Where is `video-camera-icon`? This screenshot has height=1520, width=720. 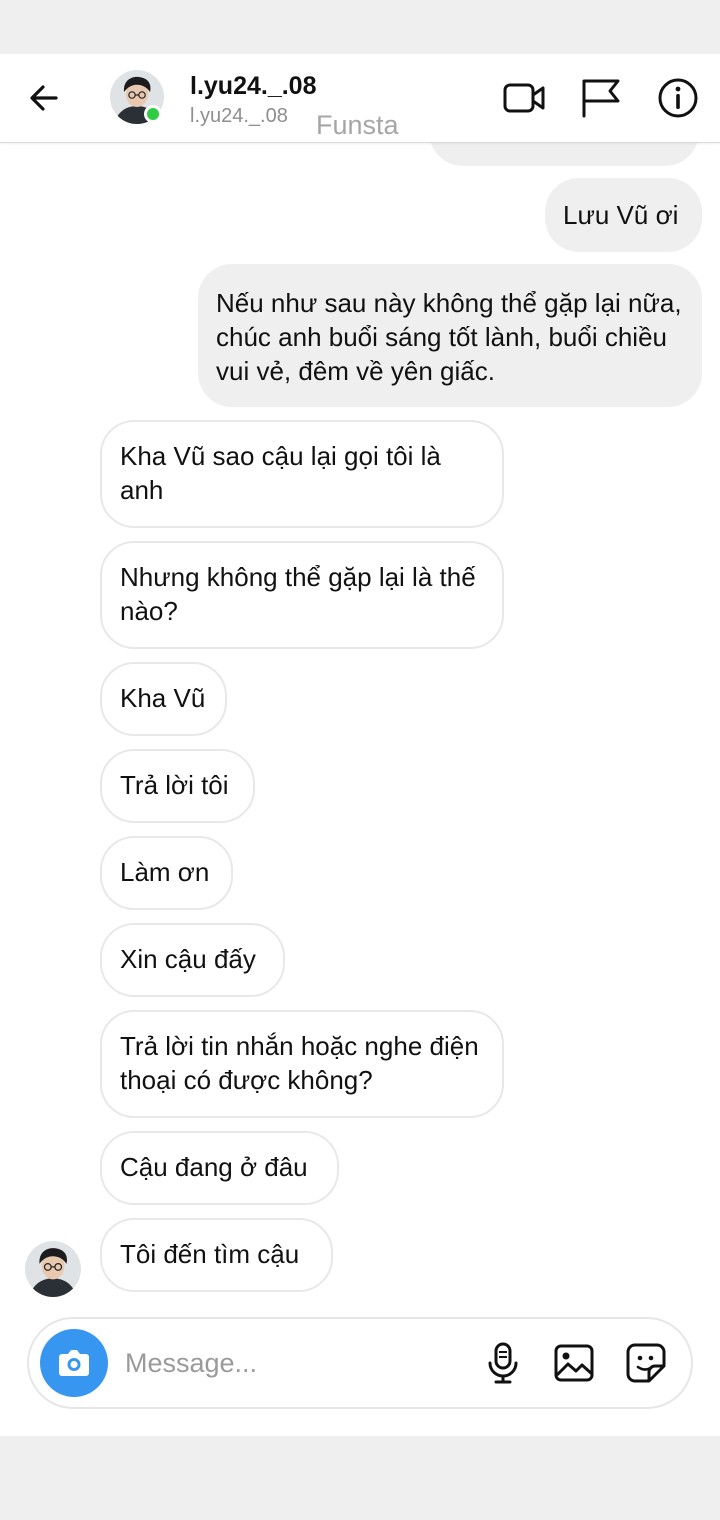
video-camera-icon is located at coordinates (524, 98).